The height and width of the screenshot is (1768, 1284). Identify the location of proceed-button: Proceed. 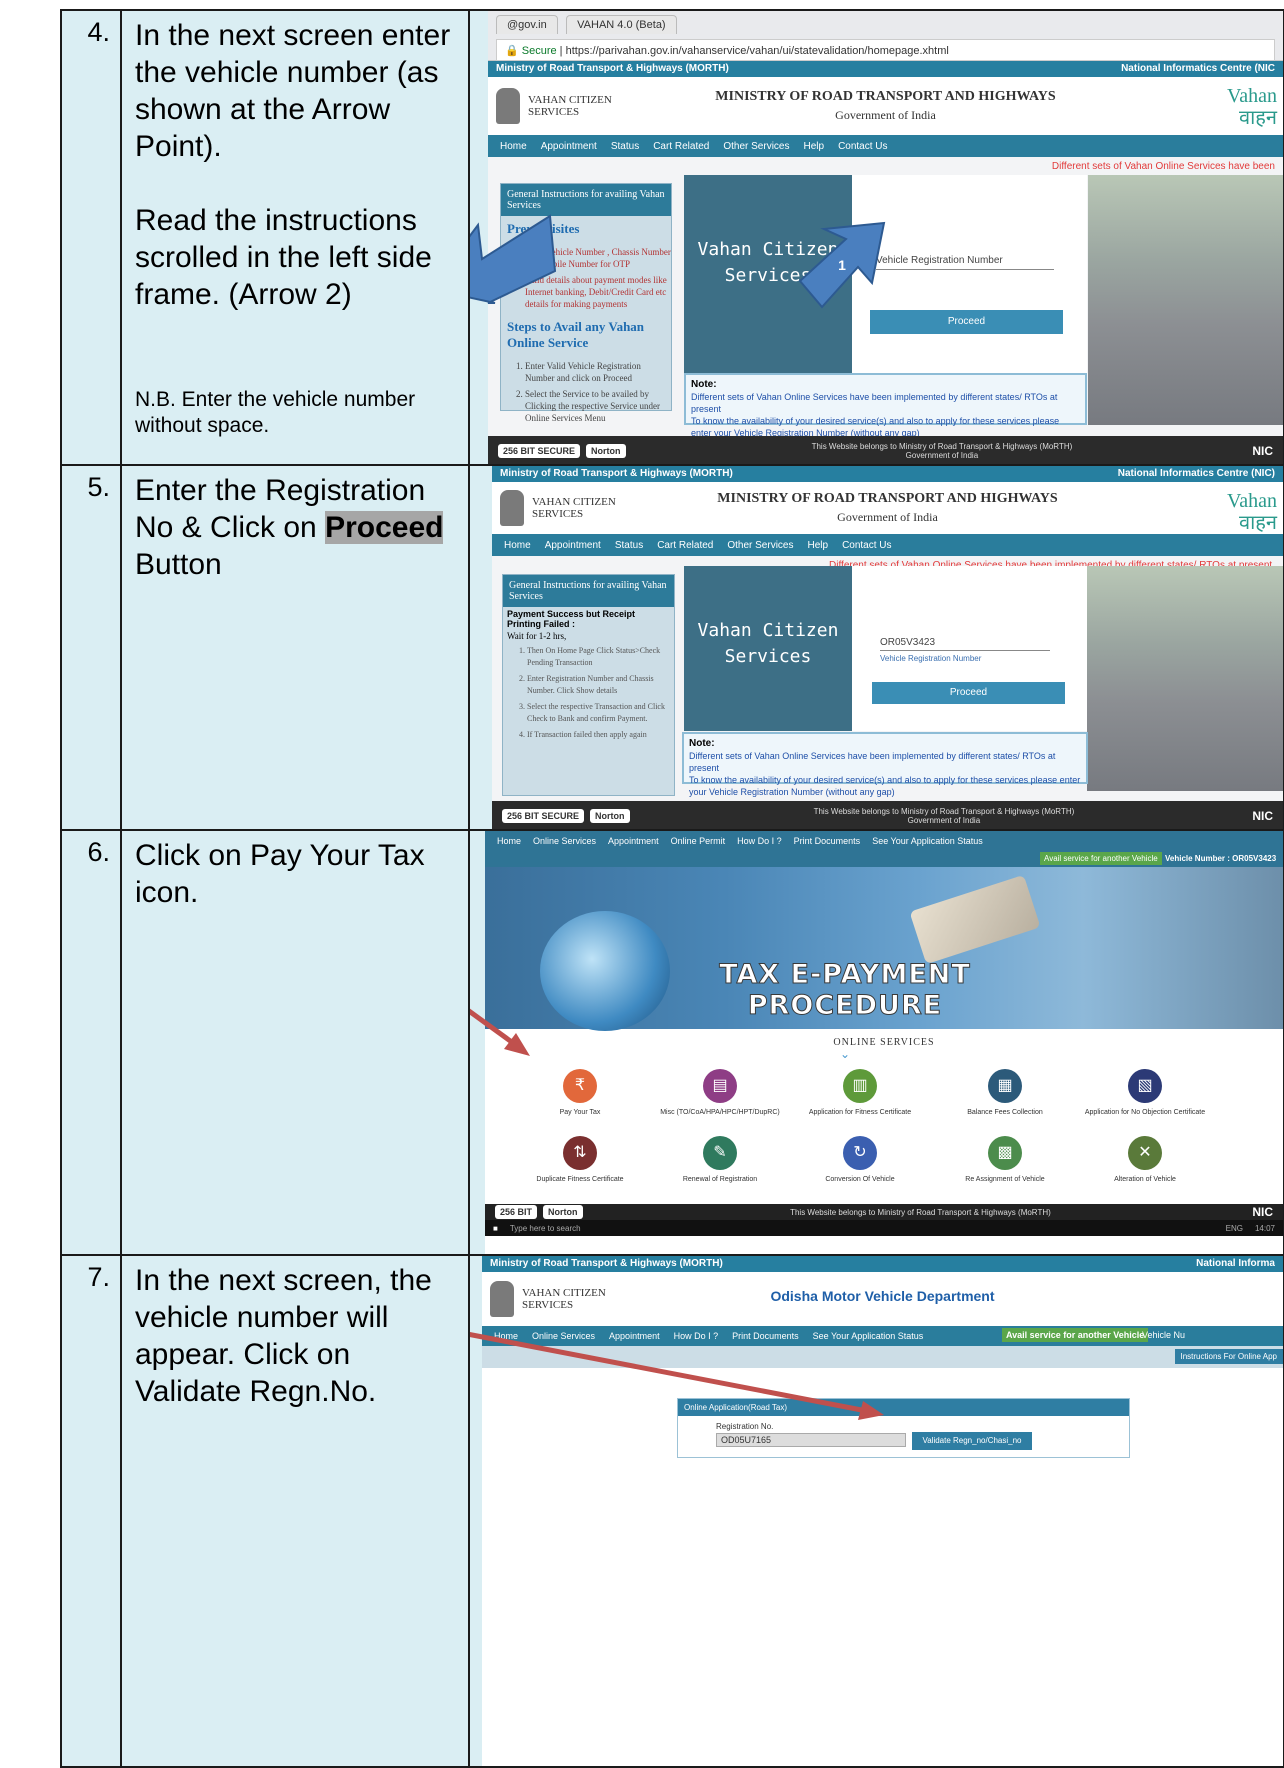
(968, 693).